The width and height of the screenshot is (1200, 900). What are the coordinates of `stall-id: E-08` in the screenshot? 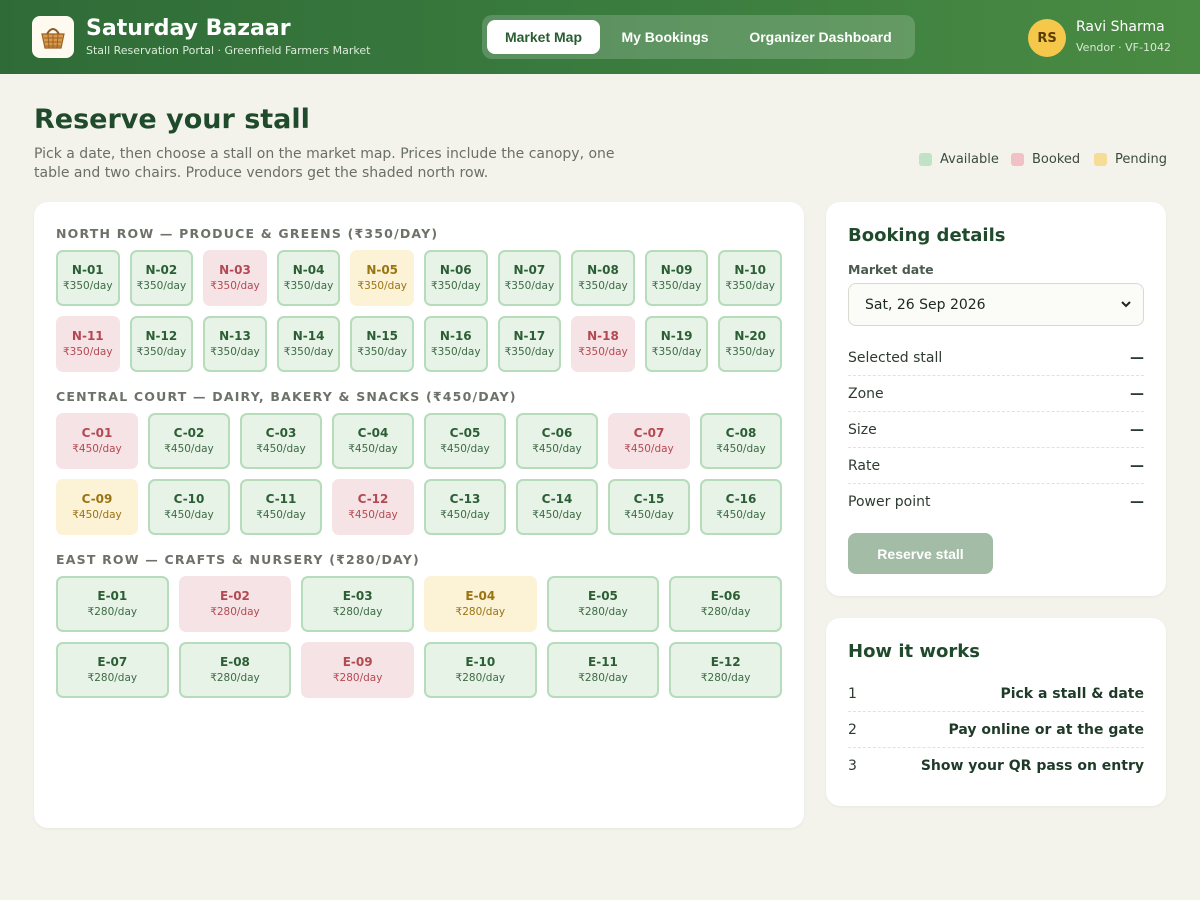 It's located at (235, 662).